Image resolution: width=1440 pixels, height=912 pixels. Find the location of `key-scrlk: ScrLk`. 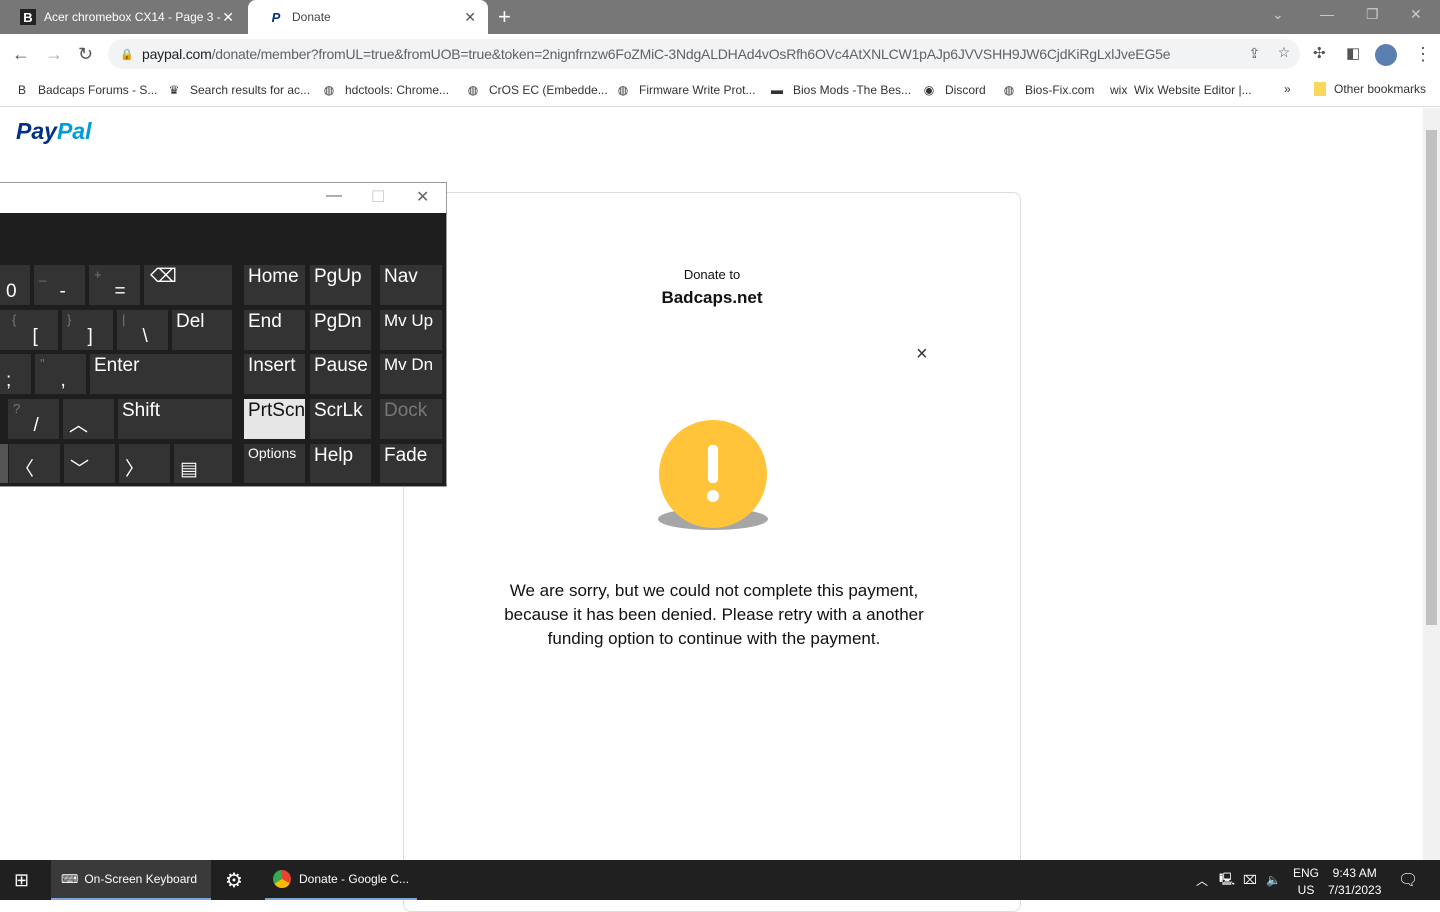

key-scrlk: ScrLk is located at coordinates (340, 419).